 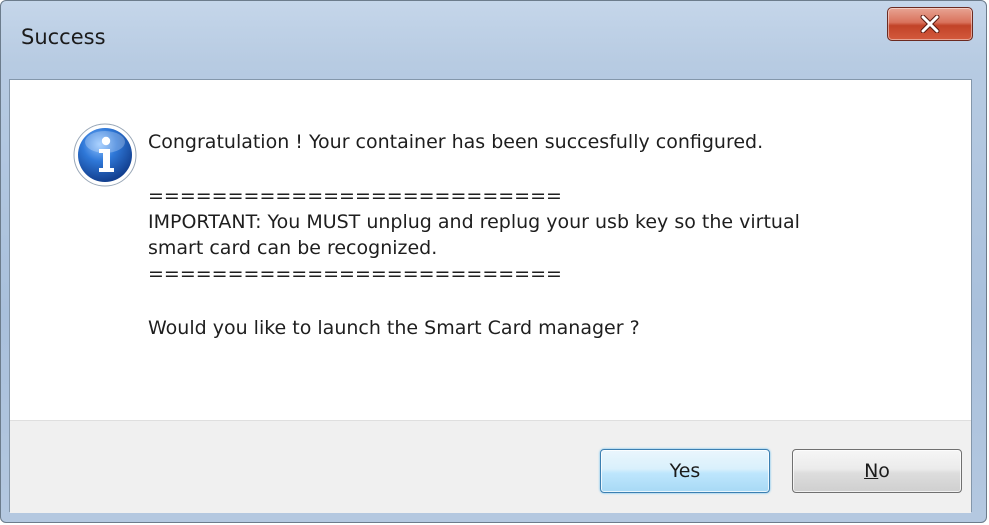 I want to click on close-button, so click(x=930, y=24).